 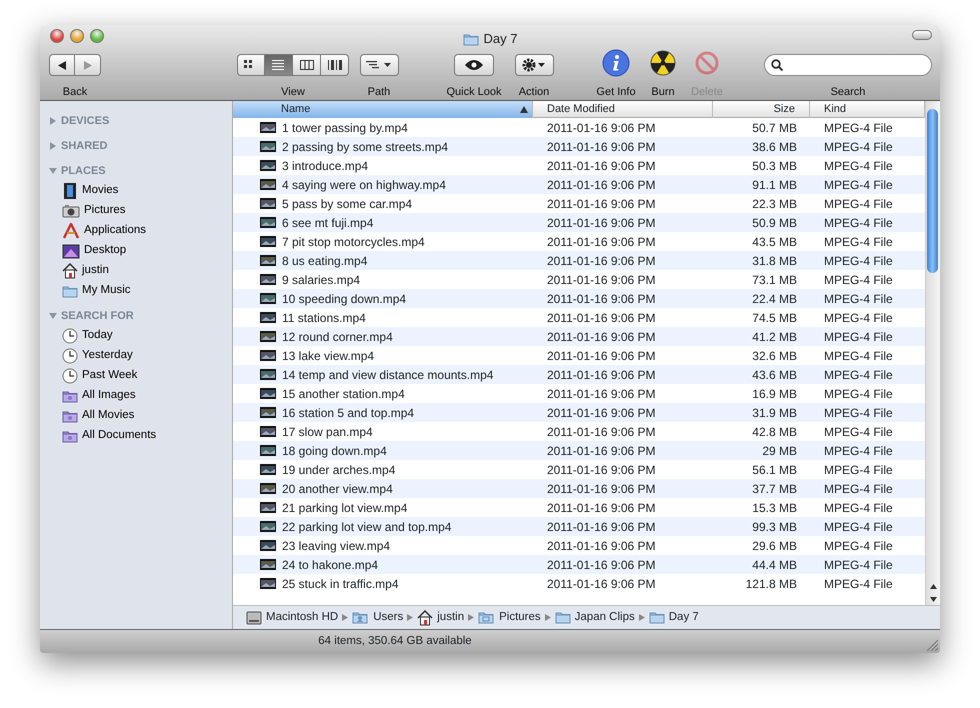 What do you see at coordinates (623, 109) in the screenshot?
I see `column-header: Date Modified` at bounding box center [623, 109].